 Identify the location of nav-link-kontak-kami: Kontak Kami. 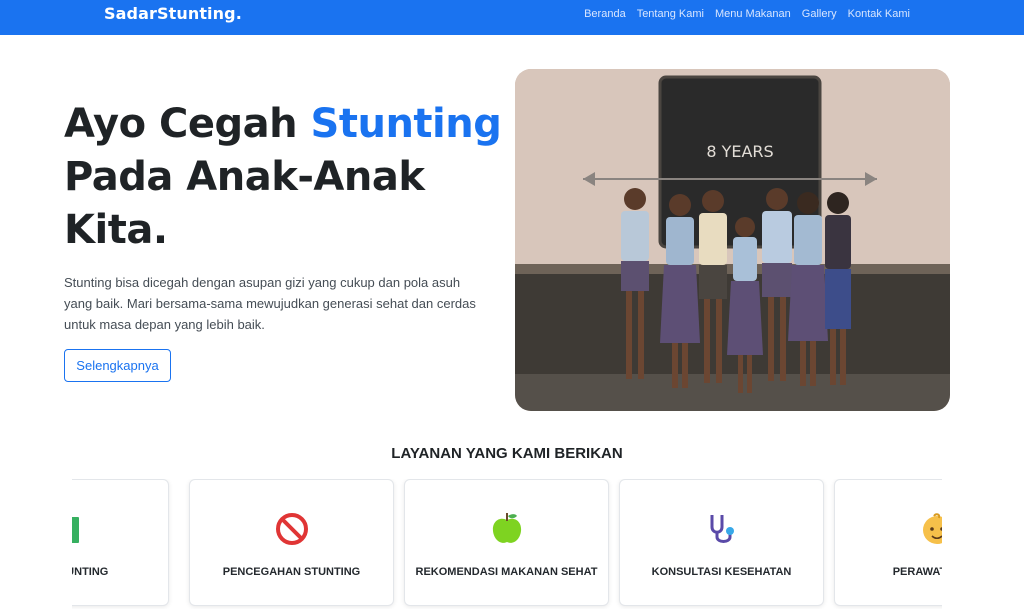
(879, 14).